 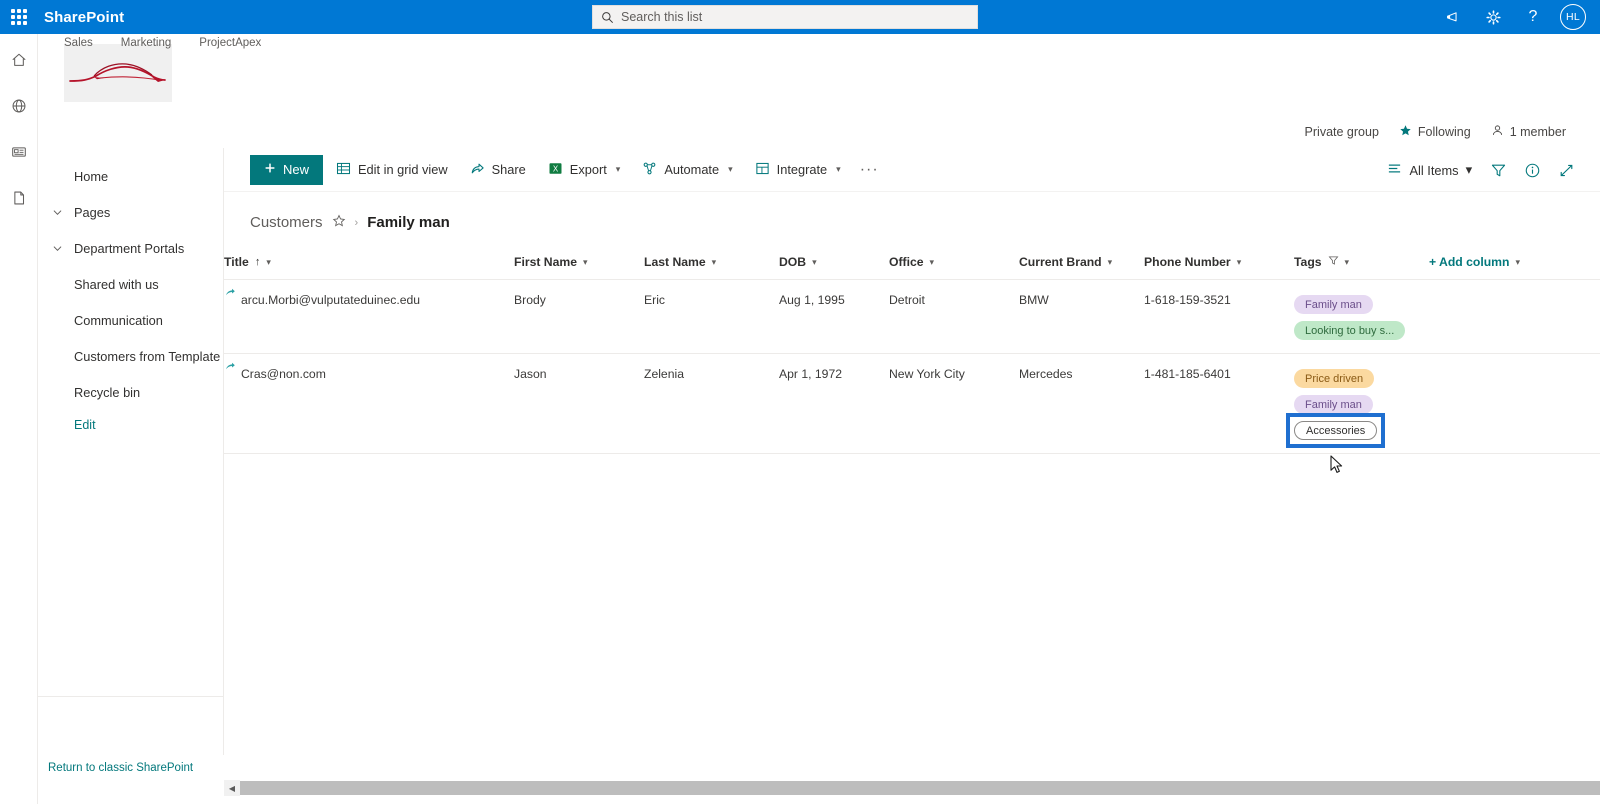 What do you see at coordinates (1060, 262) in the screenshot?
I see `column-header-label: Current Brand` at bounding box center [1060, 262].